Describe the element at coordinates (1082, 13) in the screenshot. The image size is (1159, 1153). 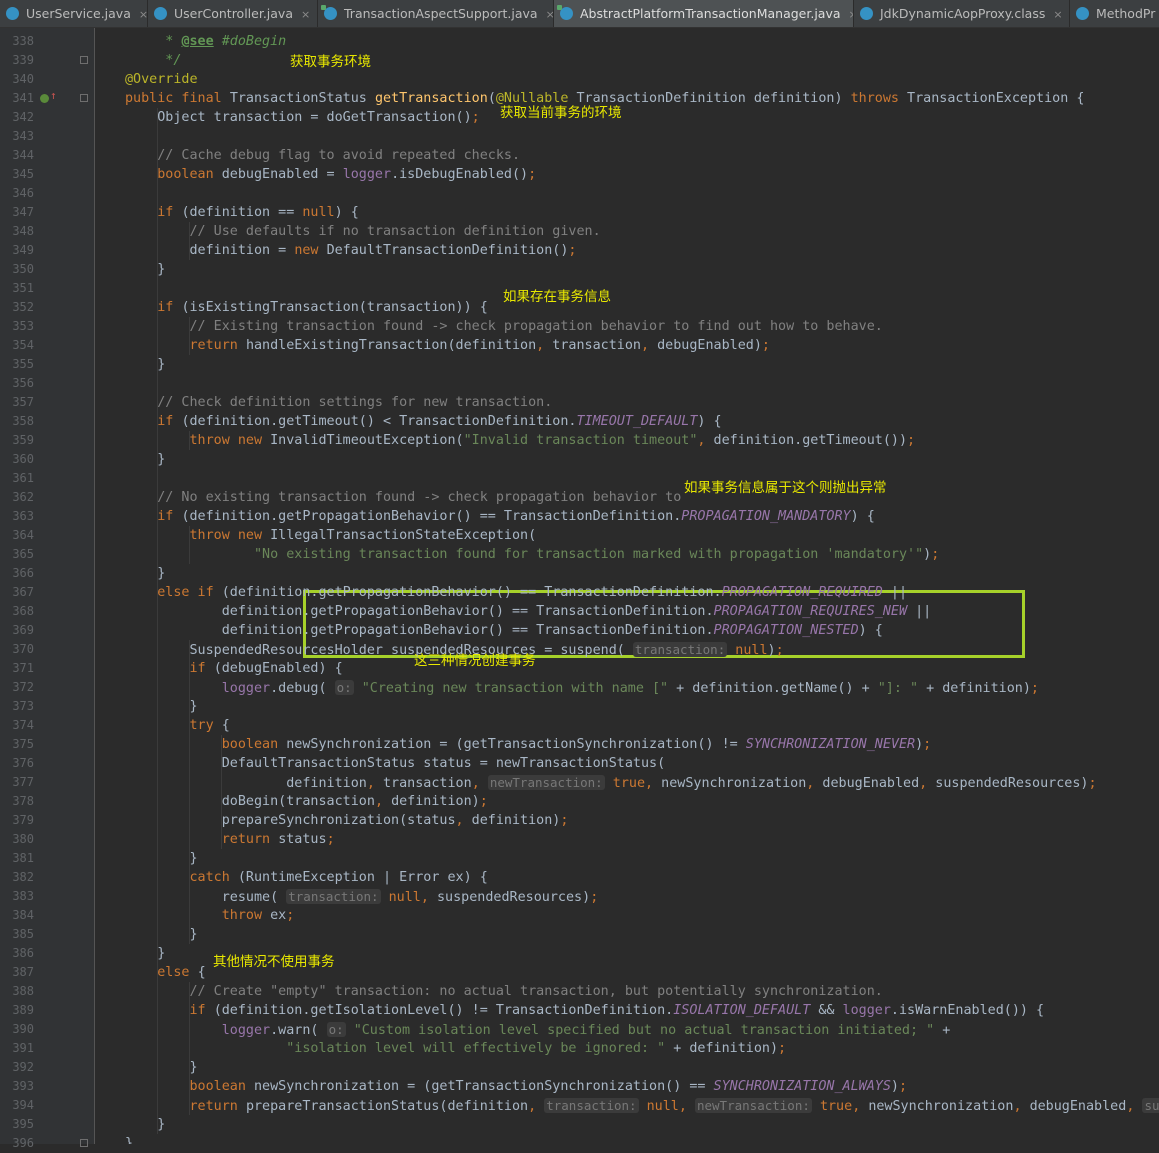
I see `java-class-icon` at that location.